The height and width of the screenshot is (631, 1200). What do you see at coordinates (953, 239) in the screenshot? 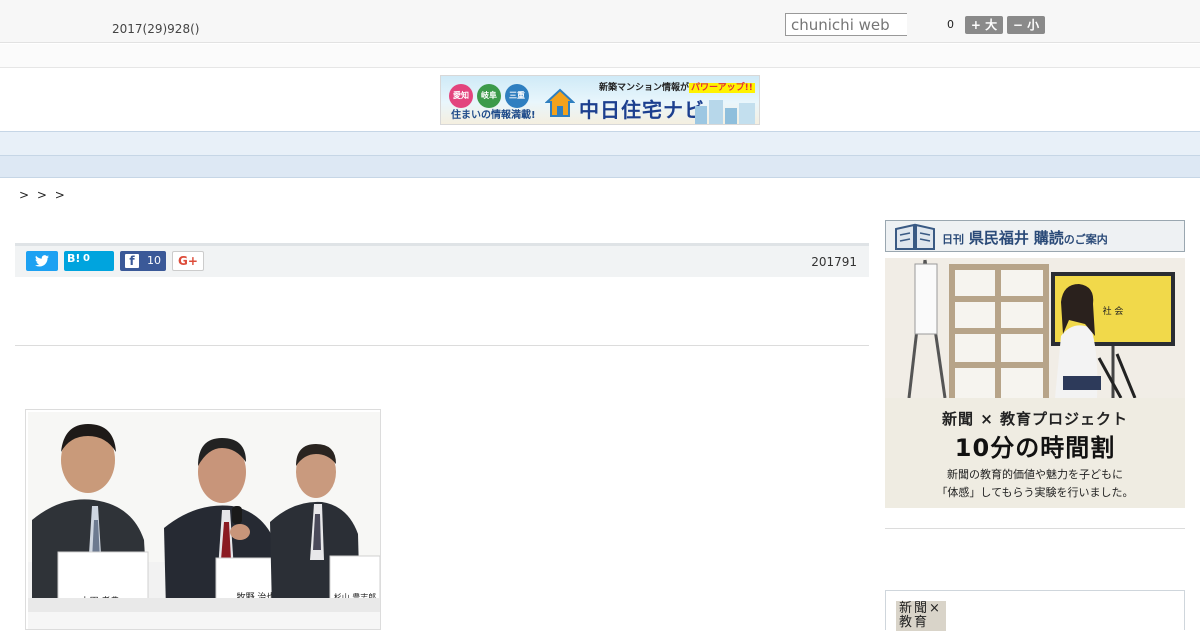
I see `subscribe-prefix: 日刊` at bounding box center [953, 239].